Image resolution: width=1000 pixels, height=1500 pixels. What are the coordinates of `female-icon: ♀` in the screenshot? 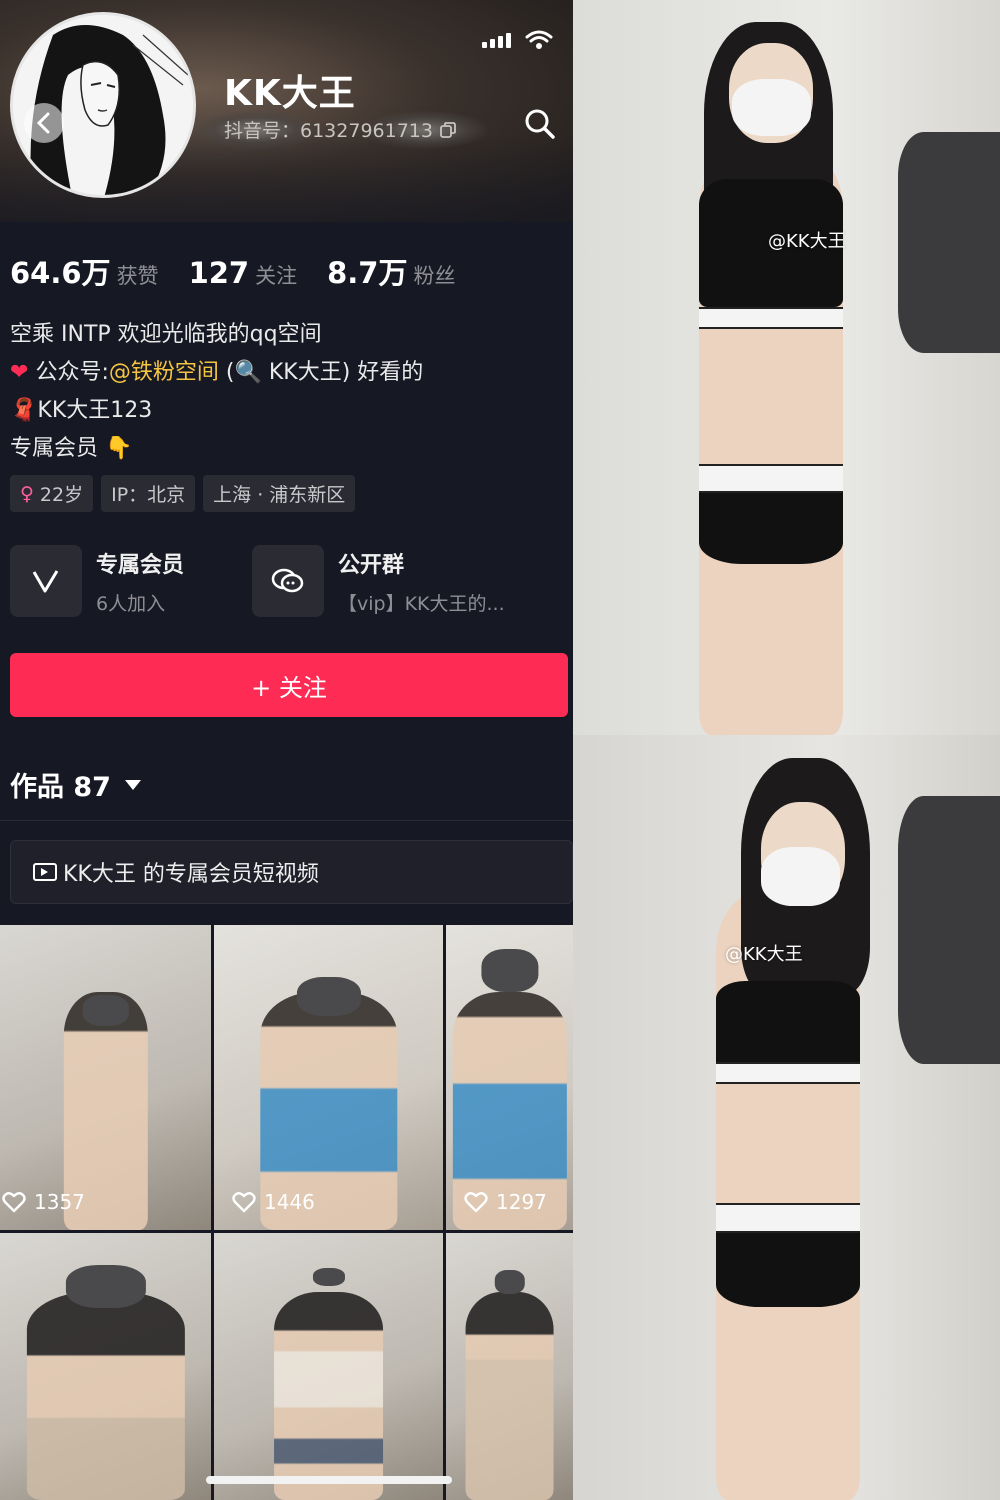 It's located at (27, 493).